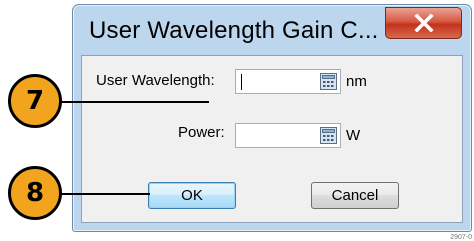  What do you see at coordinates (461, 237) in the screenshot?
I see `figure-id: 2907-0` at bounding box center [461, 237].